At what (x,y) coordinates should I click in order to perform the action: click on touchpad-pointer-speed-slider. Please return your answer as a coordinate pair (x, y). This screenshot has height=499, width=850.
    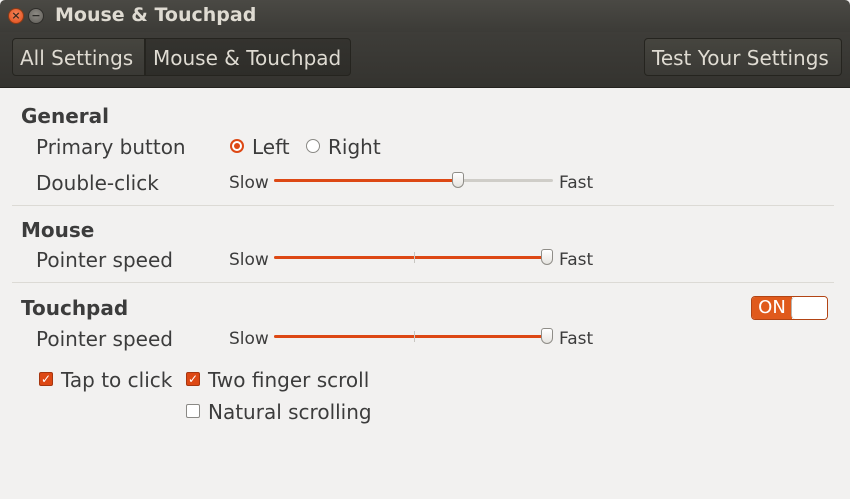
    Looking at the image, I should click on (414, 337).